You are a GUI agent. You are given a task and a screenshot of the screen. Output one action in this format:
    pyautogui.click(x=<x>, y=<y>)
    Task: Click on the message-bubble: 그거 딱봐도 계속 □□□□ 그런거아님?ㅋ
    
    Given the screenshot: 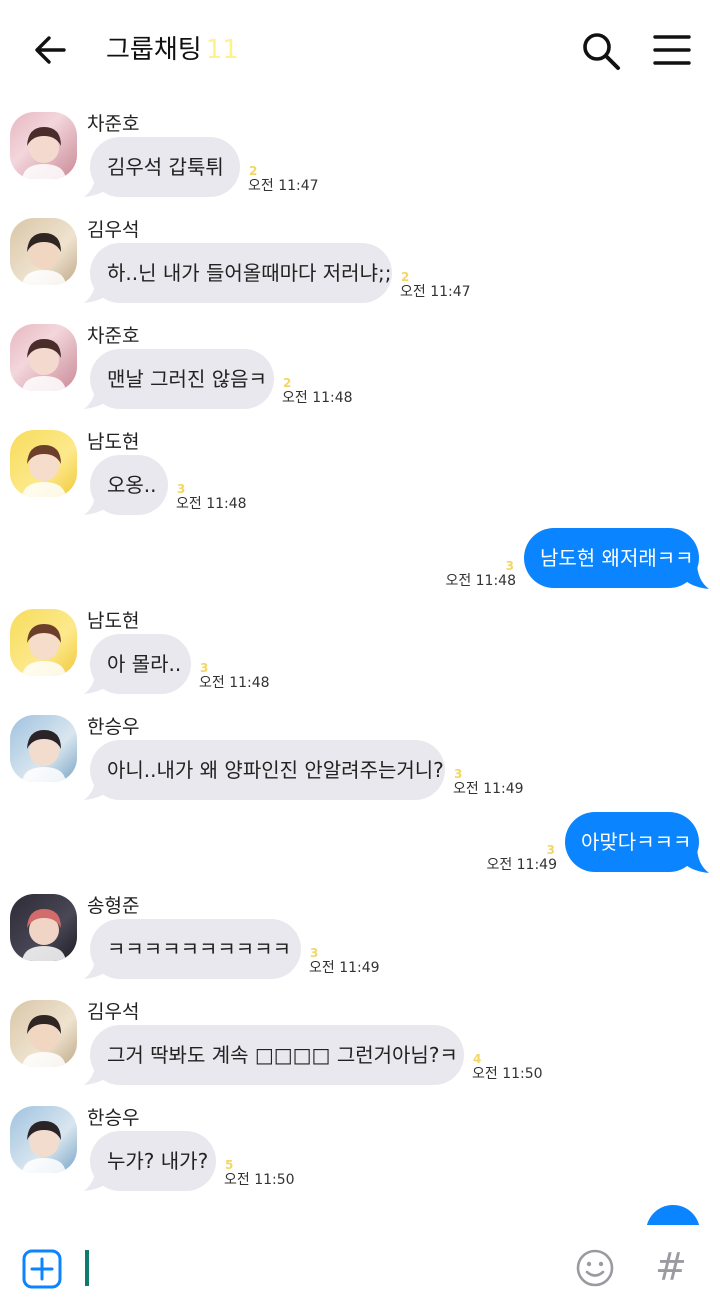 What is the action you would take?
    pyautogui.click(x=277, y=1055)
    